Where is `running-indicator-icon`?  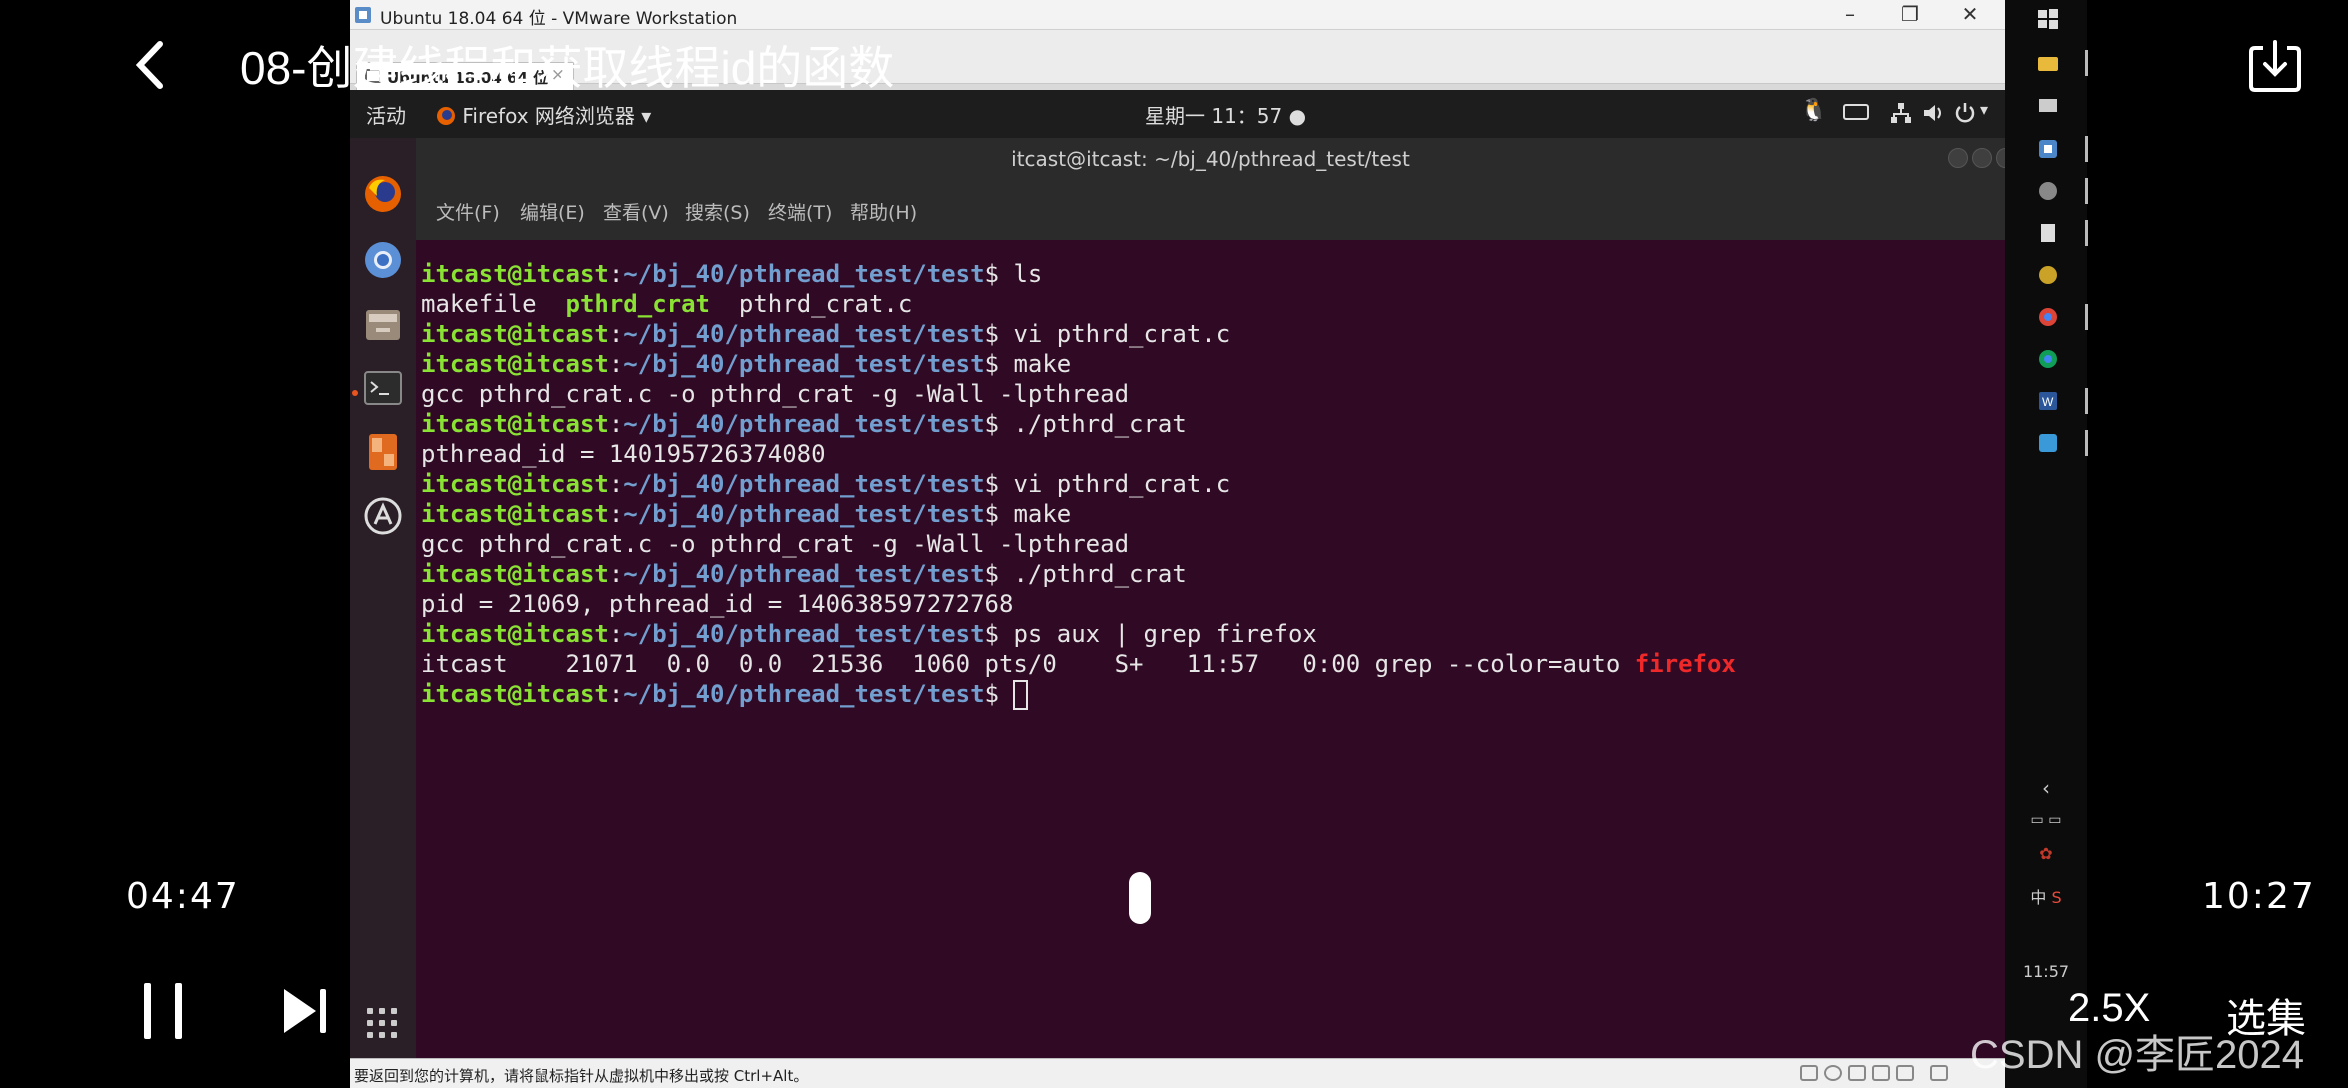 running-indicator-icon is located at coordinates (355, 393).